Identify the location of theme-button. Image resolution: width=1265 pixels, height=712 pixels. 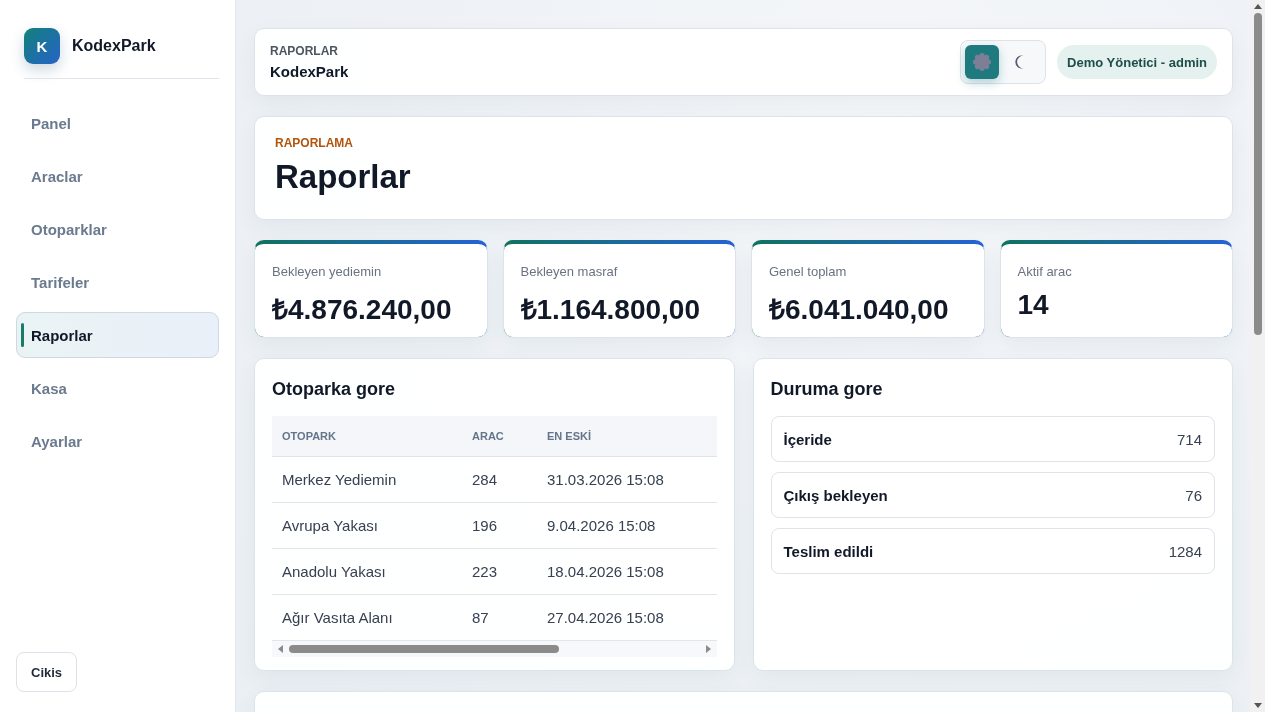
(982, 62).